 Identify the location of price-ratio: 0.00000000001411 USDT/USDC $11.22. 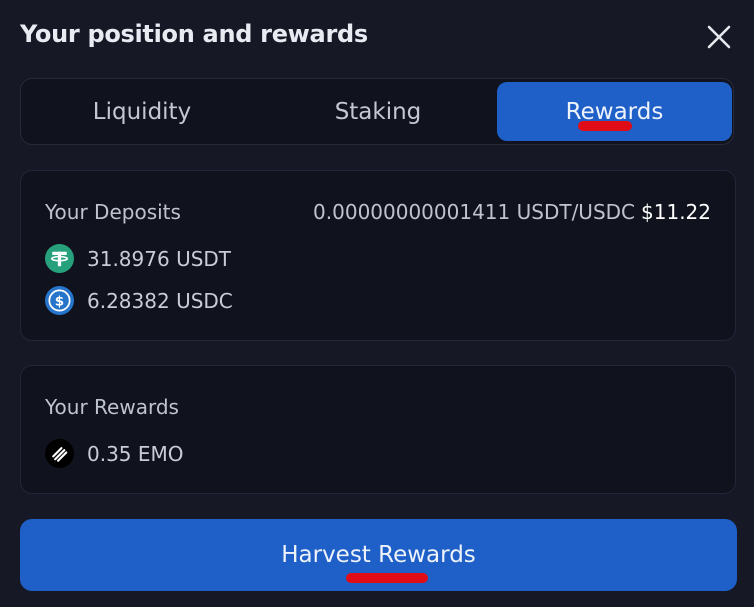
(512, 212).